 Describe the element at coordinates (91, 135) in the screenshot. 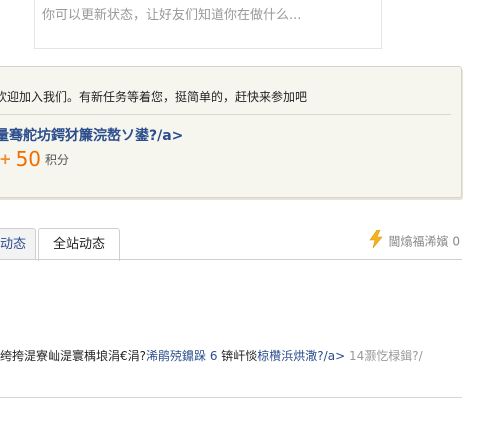

I see `task-link: 量骞舵坊鍔犲簾浣嶅ソ鍙?/a>` at that location.